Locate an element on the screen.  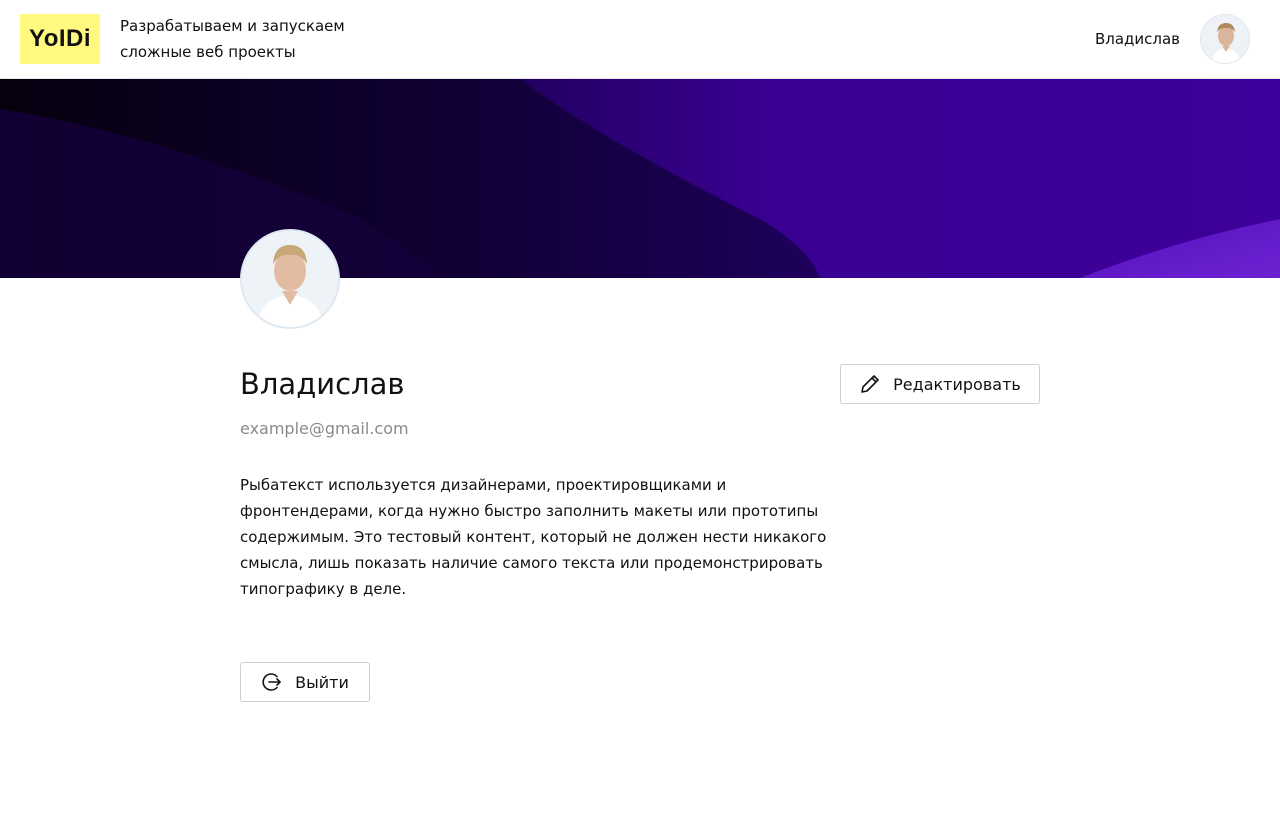
header-user-name: Владислав is located at coordinates (1137, 39).